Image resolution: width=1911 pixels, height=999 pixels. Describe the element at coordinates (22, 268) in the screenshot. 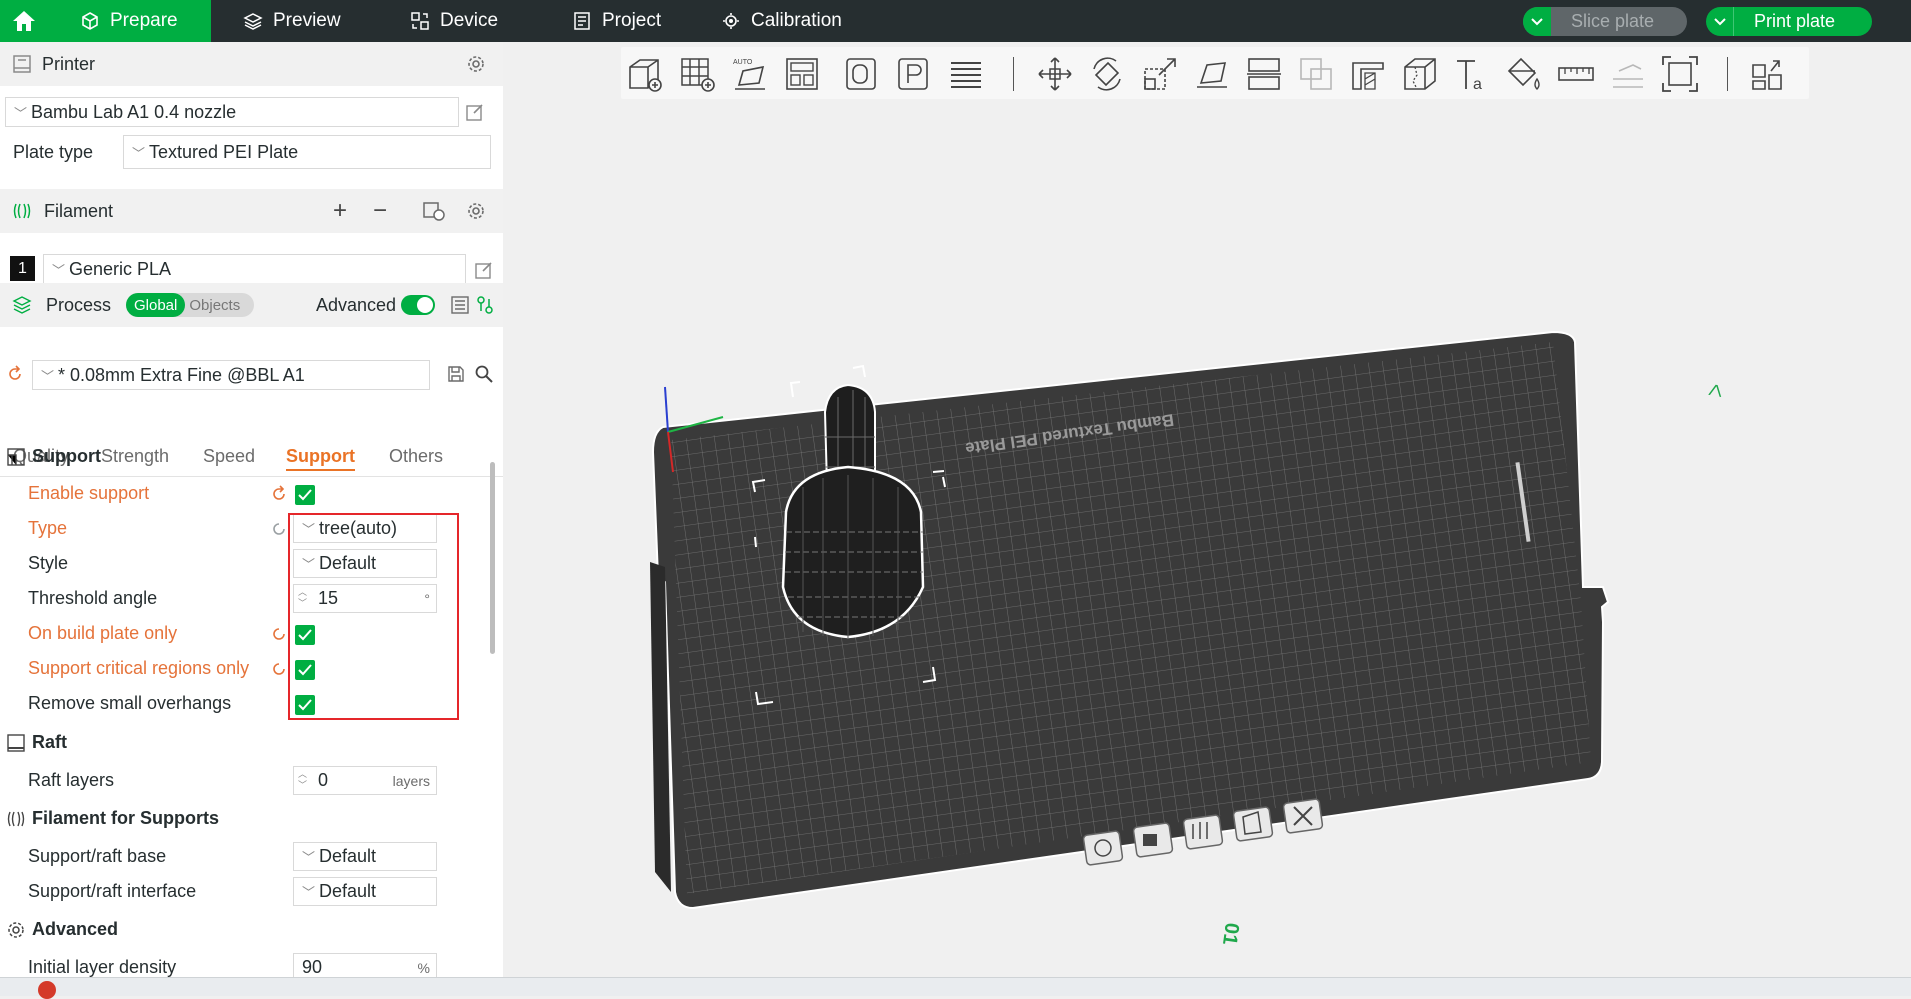

I see `filament-slot-badge: 1` at that location.